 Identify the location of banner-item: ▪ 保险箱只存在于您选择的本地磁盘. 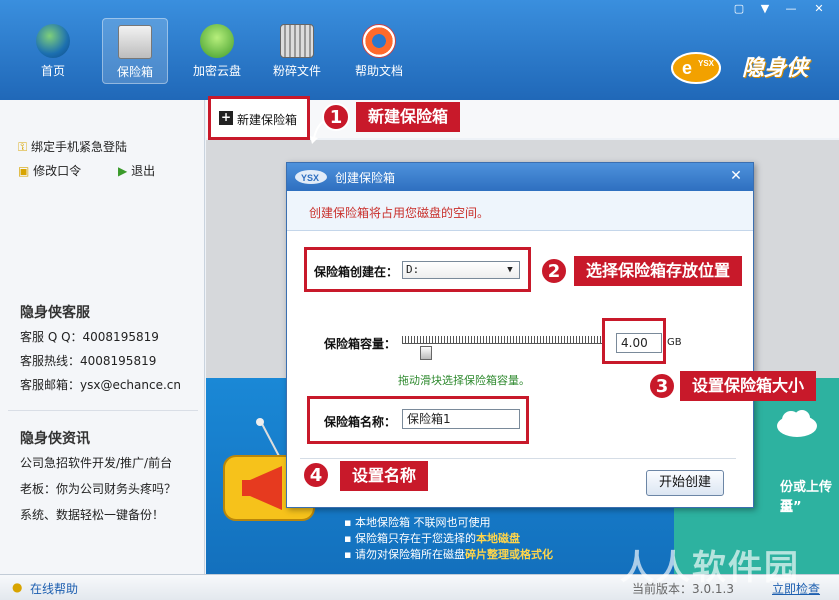
(432, 538).